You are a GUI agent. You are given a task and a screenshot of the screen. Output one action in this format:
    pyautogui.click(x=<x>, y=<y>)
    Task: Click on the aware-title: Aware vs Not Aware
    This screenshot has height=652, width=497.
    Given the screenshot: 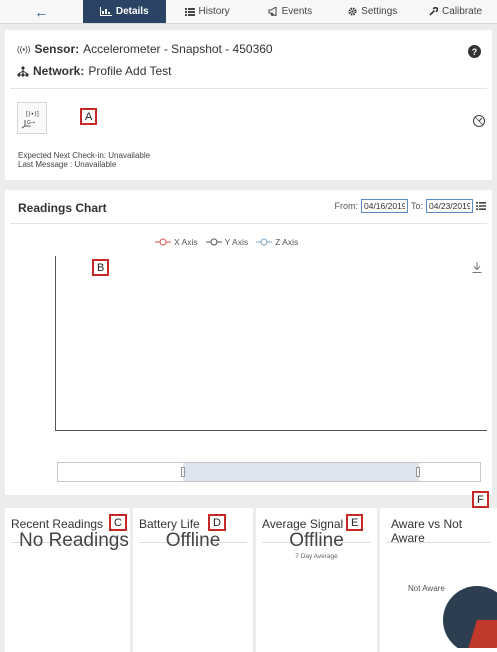 What is the action you would take?
    pyautogui.click(x=427, y=531)
    